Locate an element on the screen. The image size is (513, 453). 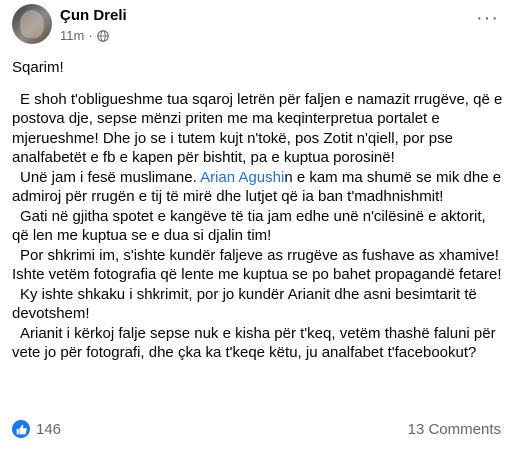
reactions-summary: 146 is located at coordinates (36, 429).